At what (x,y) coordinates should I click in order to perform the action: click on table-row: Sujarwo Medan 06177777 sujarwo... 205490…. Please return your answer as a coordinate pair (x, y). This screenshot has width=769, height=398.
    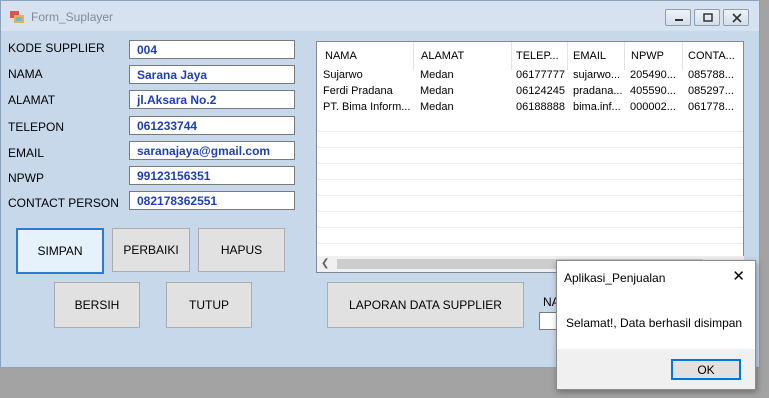
    Looking at the image, I should click on (530, 75).